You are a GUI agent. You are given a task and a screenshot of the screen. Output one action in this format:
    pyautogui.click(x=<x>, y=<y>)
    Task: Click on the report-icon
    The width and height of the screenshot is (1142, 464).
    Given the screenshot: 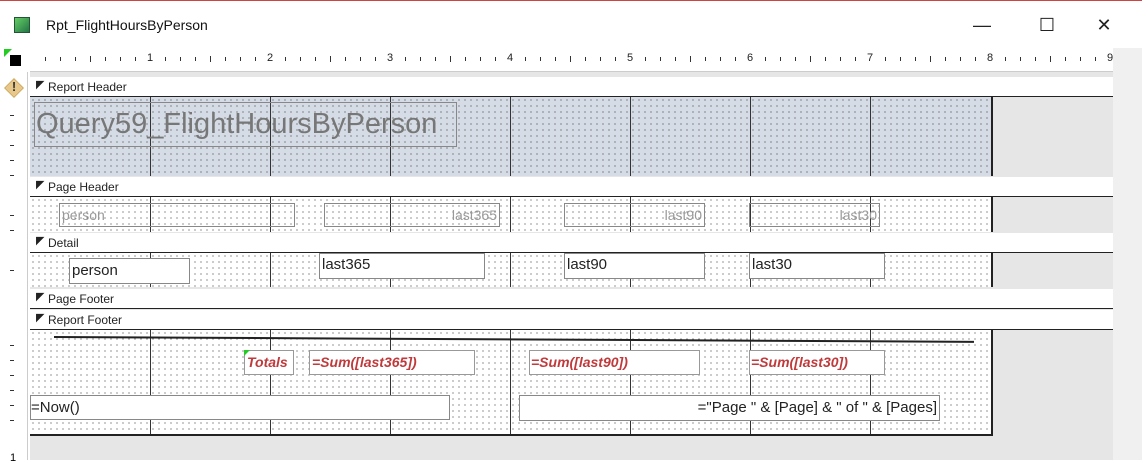 What is the action you would take?
    pyautogui.click(x=22, y=25)
    